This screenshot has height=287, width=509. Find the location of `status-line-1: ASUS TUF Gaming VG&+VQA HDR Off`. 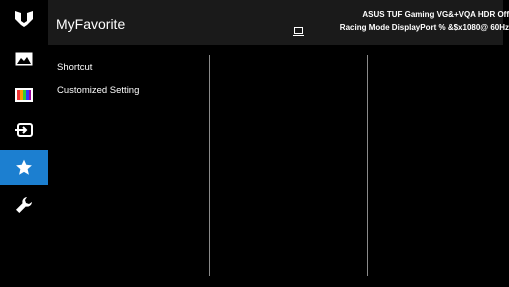

status-line-1: ASUS TUF Gaming VG&+VQA HDR Off is located at coordinates (435, 14).